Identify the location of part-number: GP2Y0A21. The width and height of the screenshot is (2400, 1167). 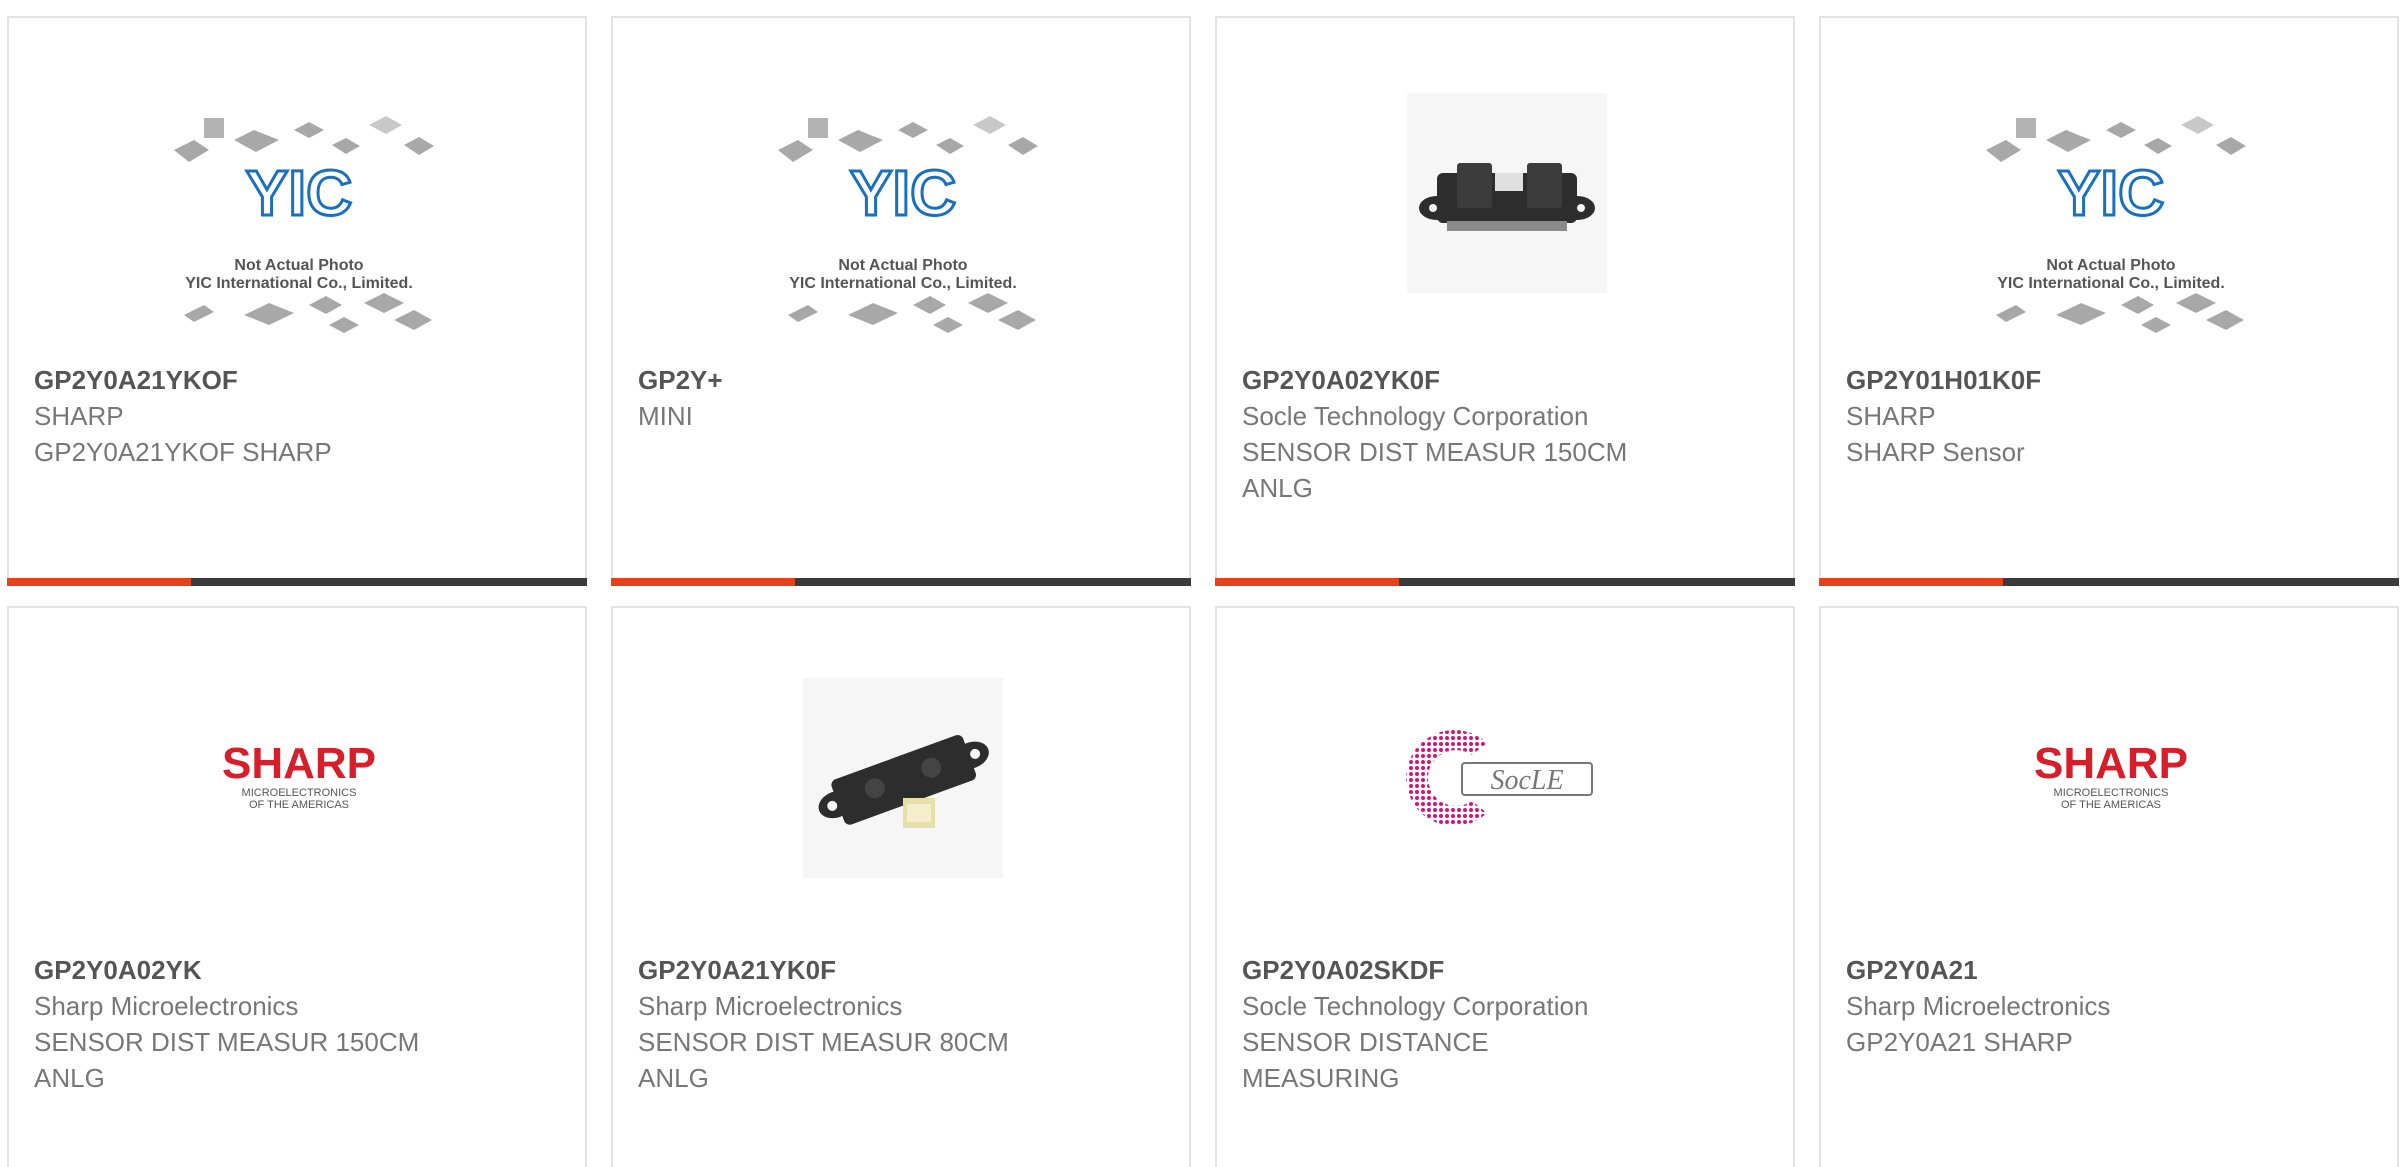
(2111, 970).